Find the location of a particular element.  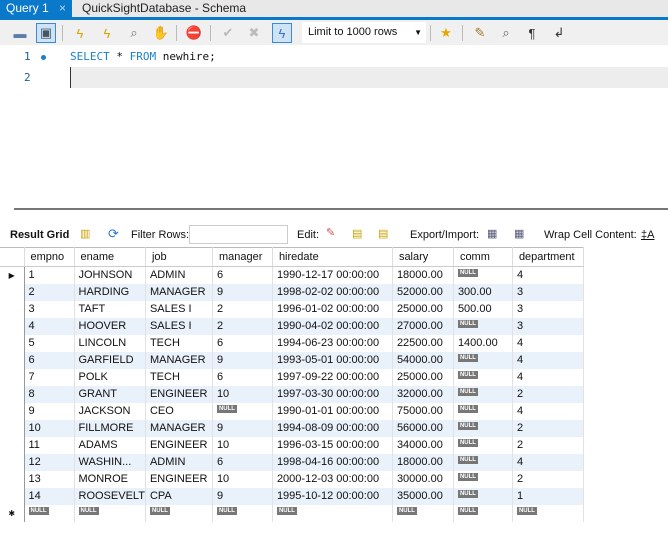

cell-ename: JOHNSON is located at coordinates (110, 275).